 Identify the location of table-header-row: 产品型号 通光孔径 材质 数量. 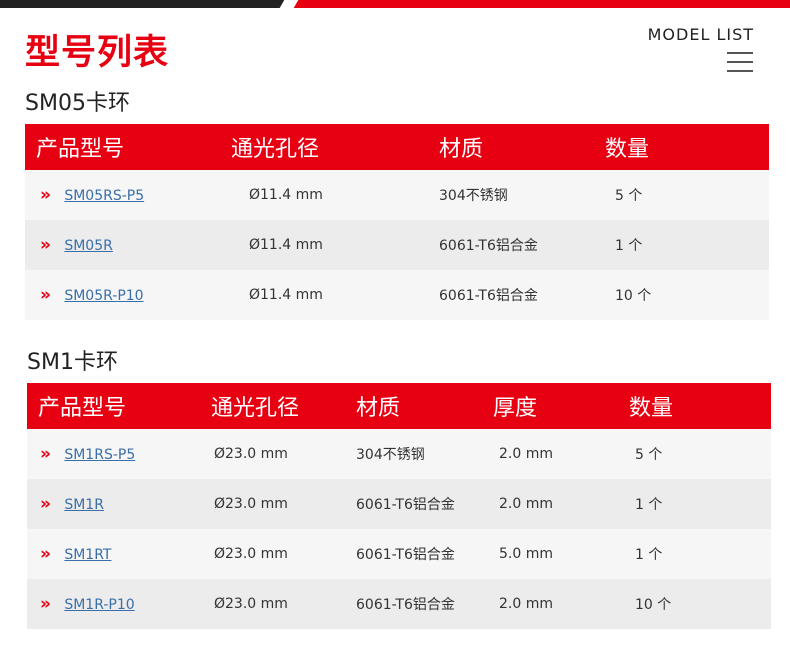
(397, 147).